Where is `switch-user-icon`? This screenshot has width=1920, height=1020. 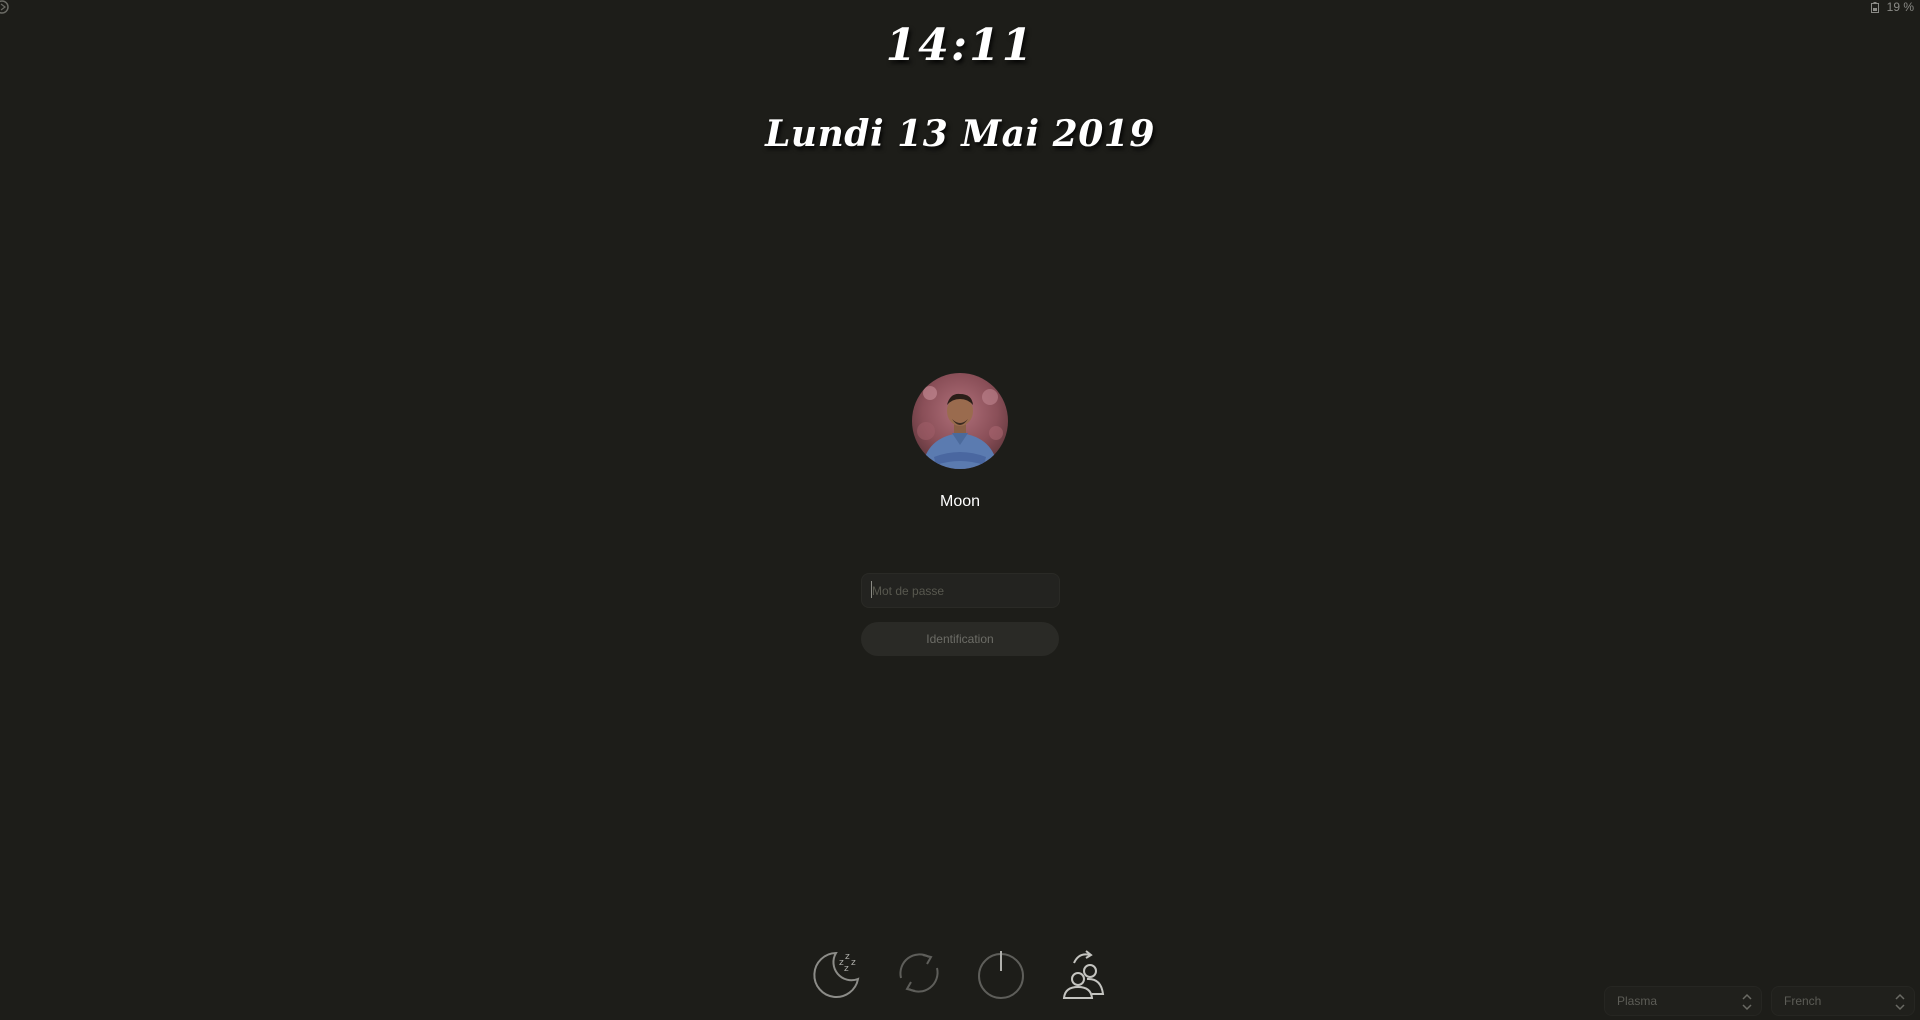 switch-user-icon is located at coordinates (1083, 974).